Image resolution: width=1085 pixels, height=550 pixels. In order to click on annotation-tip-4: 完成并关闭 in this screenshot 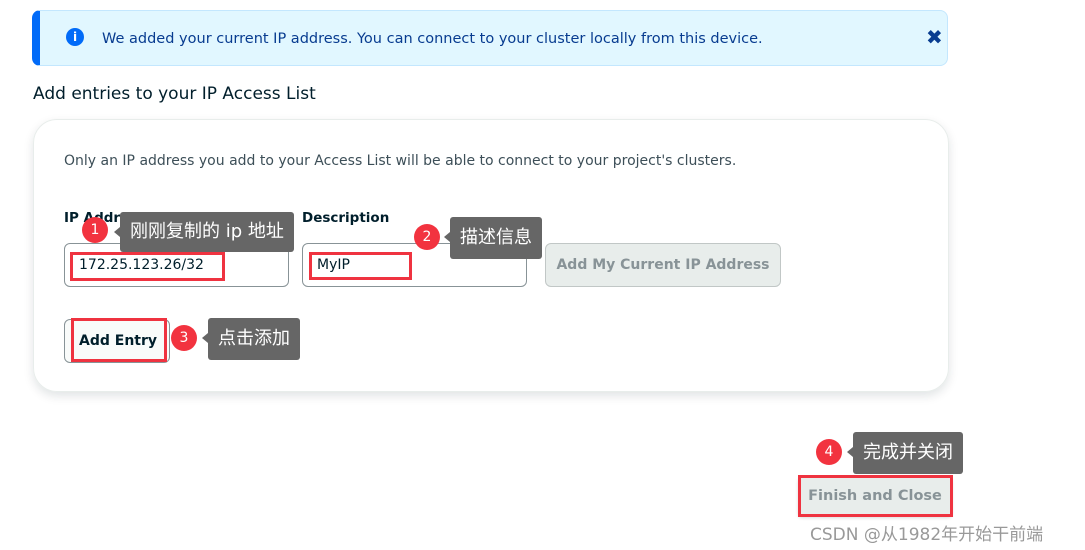, I will do `click(905, 453)`.